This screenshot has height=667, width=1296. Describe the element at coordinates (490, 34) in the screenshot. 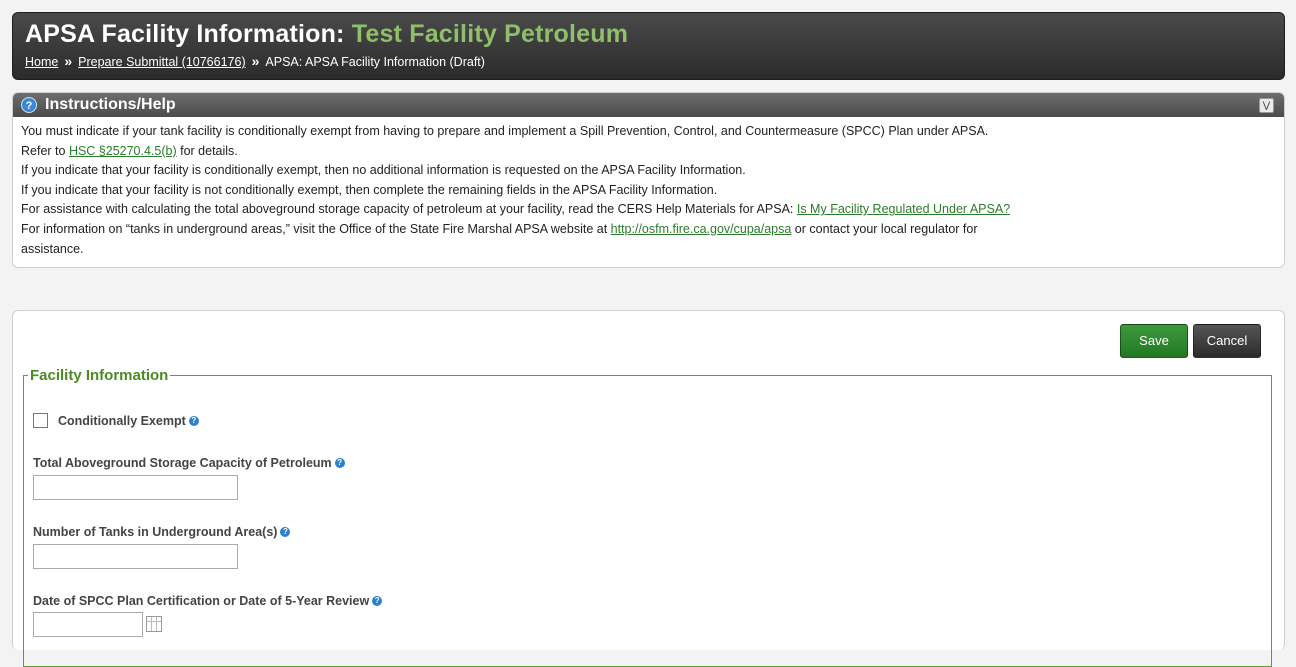

I see `facility-name: Test Facility Petroleum` at that location.